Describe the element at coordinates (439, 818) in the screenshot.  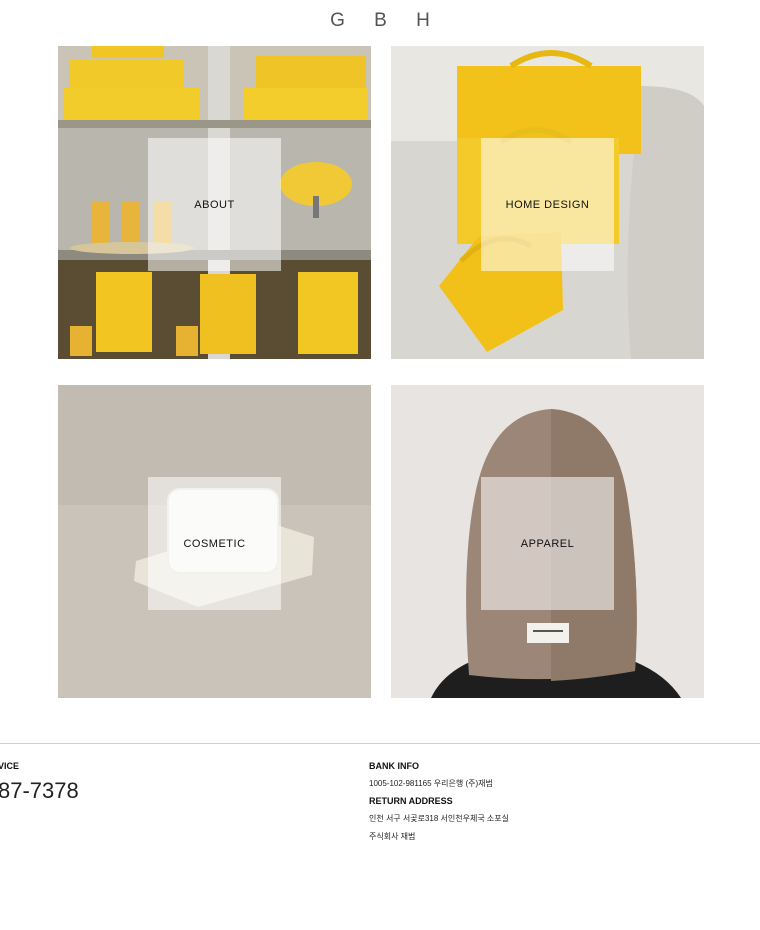
I see `return-address-line1: 인천 서구 서곶로318 서인천우체국 소포실` at that location.